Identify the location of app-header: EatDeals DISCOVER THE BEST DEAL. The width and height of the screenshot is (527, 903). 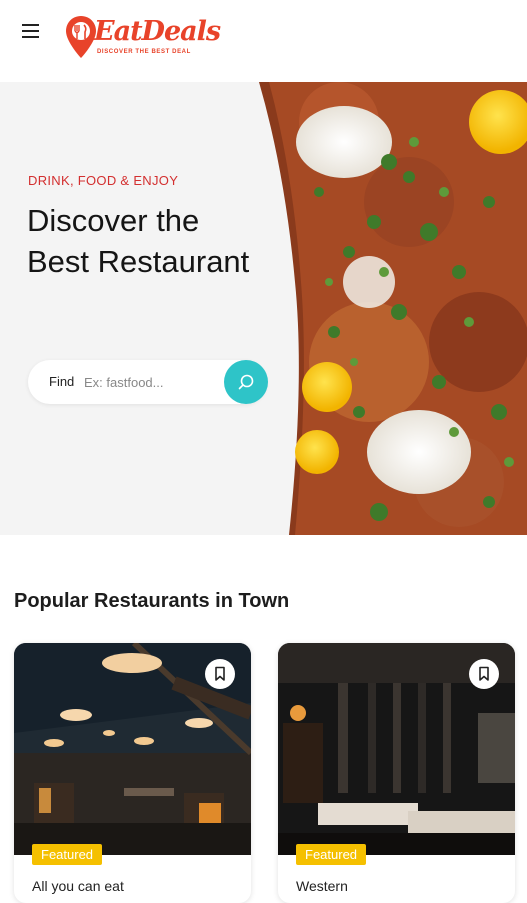
(263, 41).